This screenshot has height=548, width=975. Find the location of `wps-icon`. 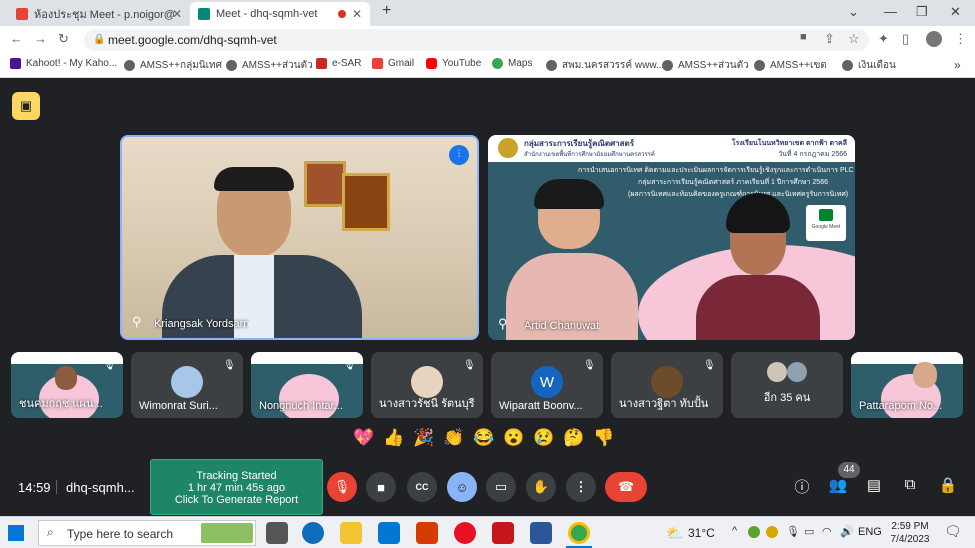

wps-icon is located at coordinates (427, 533).